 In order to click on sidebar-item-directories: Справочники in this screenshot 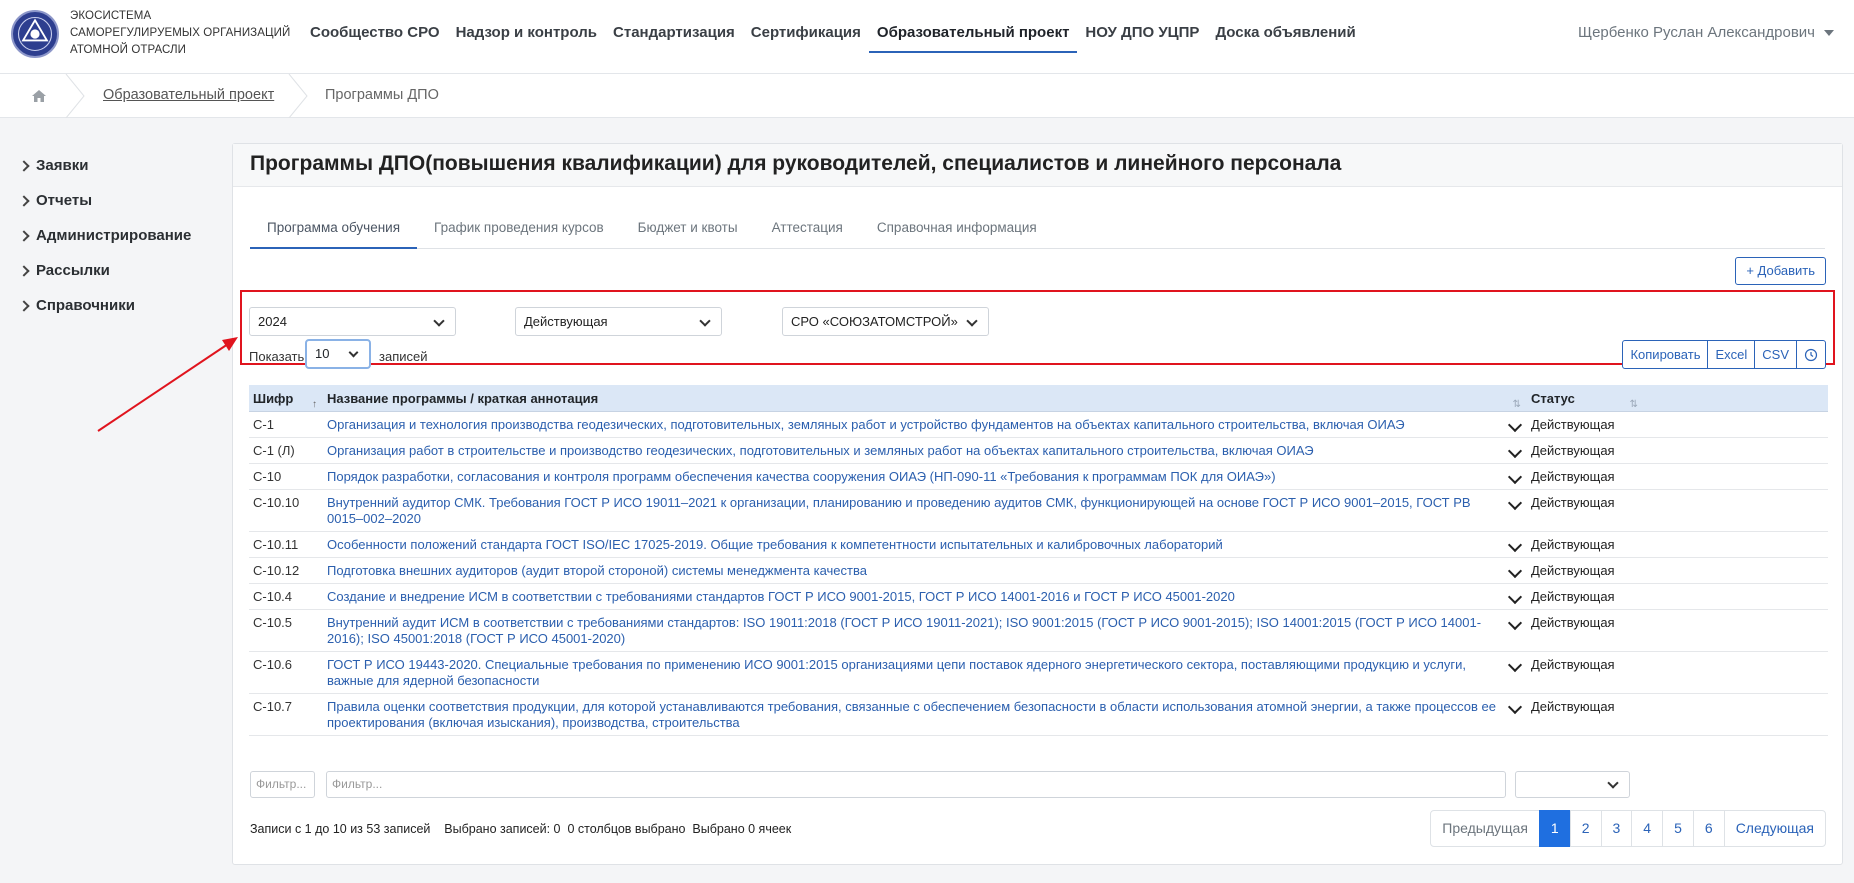, I will do `click(104, 305)`.